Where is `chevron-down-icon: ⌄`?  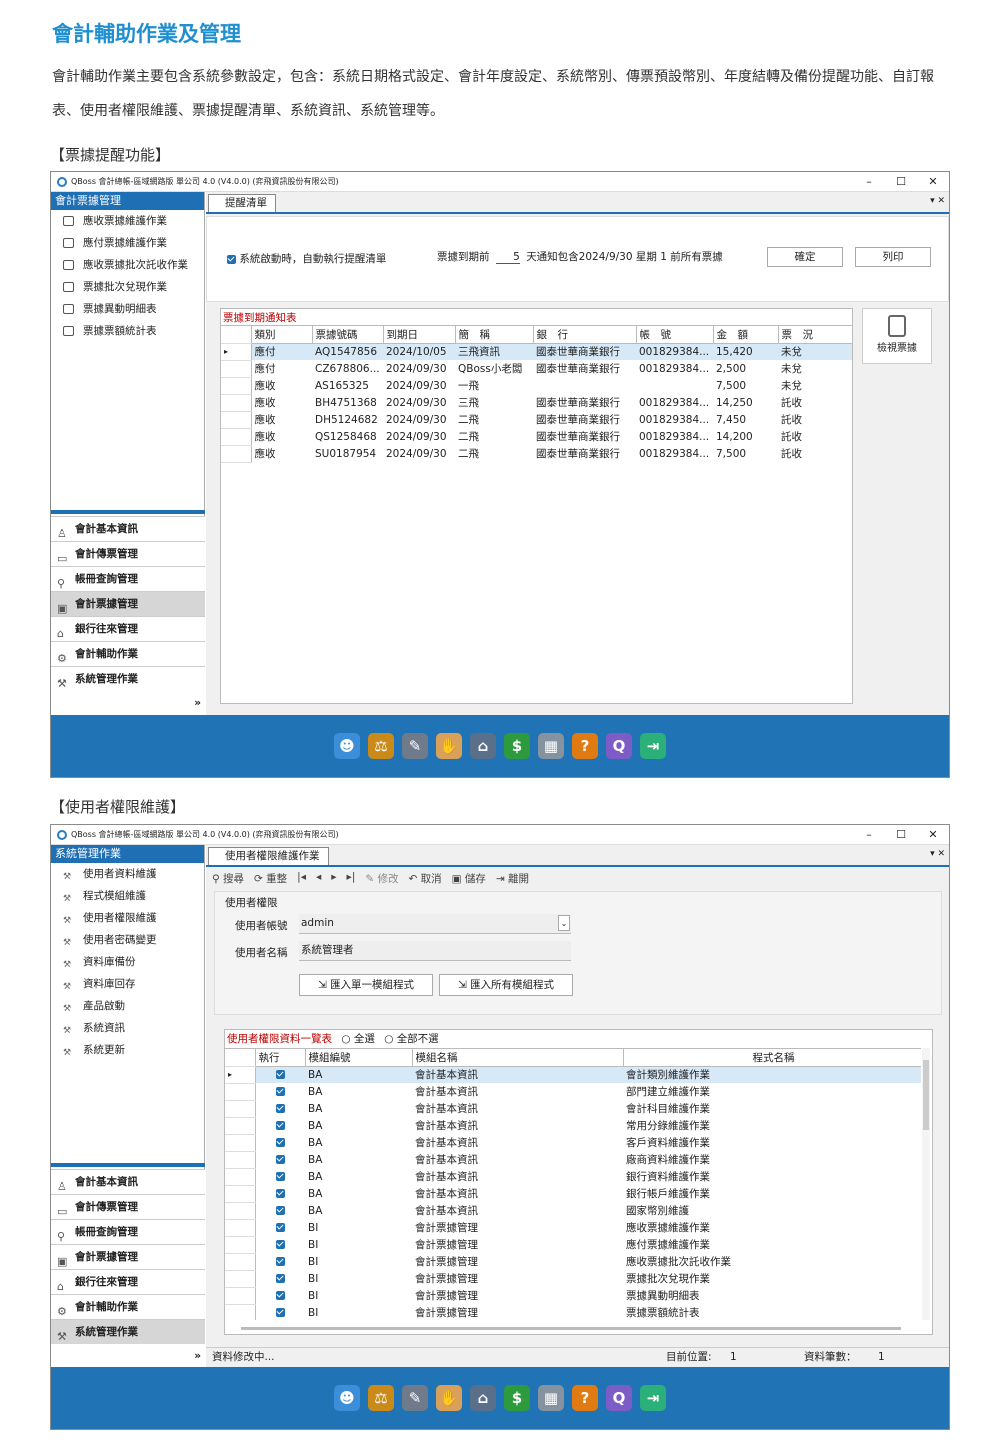
chevron-down-icon: ⌄ is located at coordinates (564, 923).